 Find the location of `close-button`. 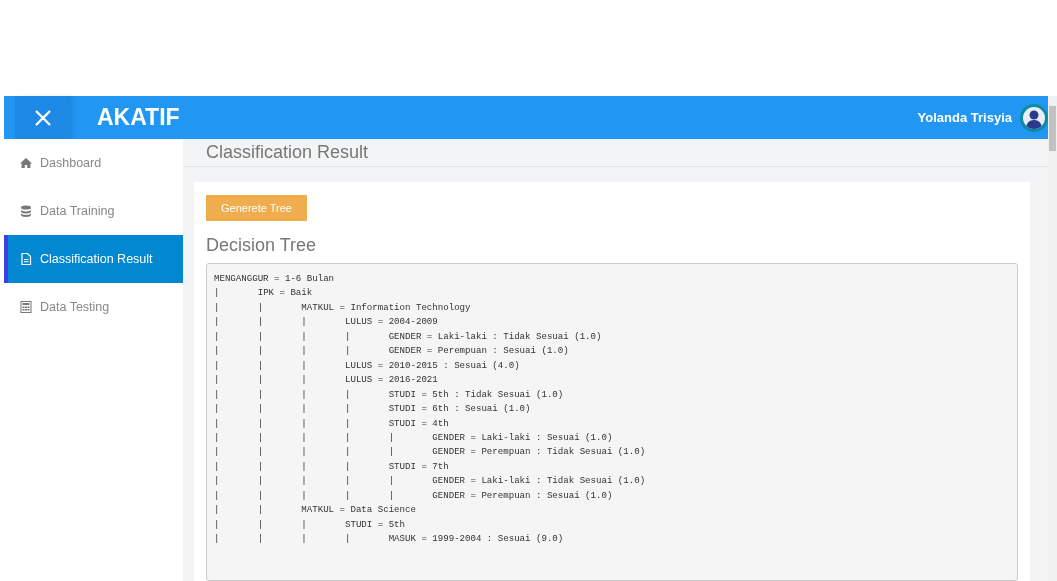

close-button is located at coordinates (43, 117).